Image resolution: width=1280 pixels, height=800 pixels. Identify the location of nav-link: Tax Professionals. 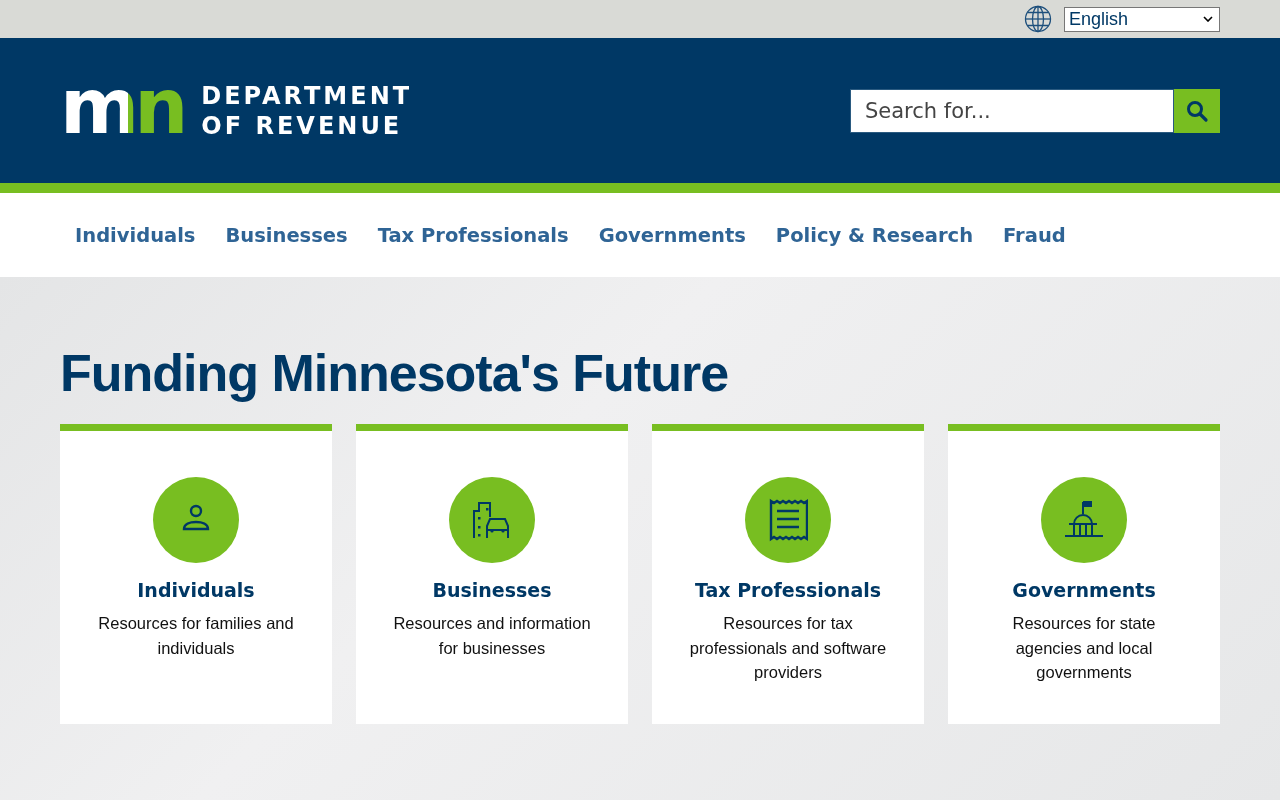
(473, 235).